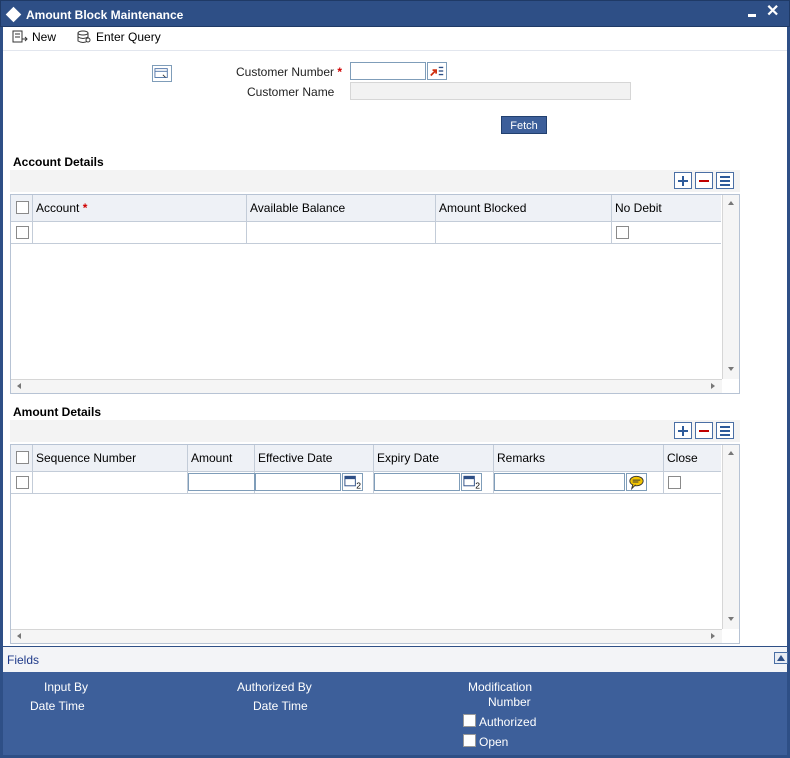 This screenshot has height=758, width=790. I want to click on modification-label: Modification, so click(500, 687).